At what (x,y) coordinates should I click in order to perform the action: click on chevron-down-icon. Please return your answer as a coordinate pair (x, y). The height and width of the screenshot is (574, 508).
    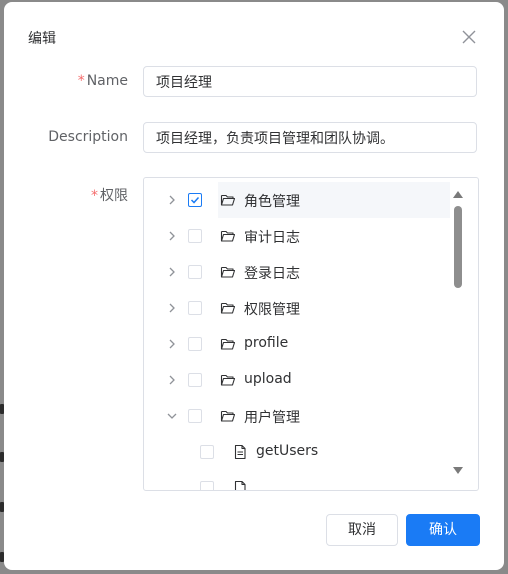
    Looking at the image, I should click on (172, 416).